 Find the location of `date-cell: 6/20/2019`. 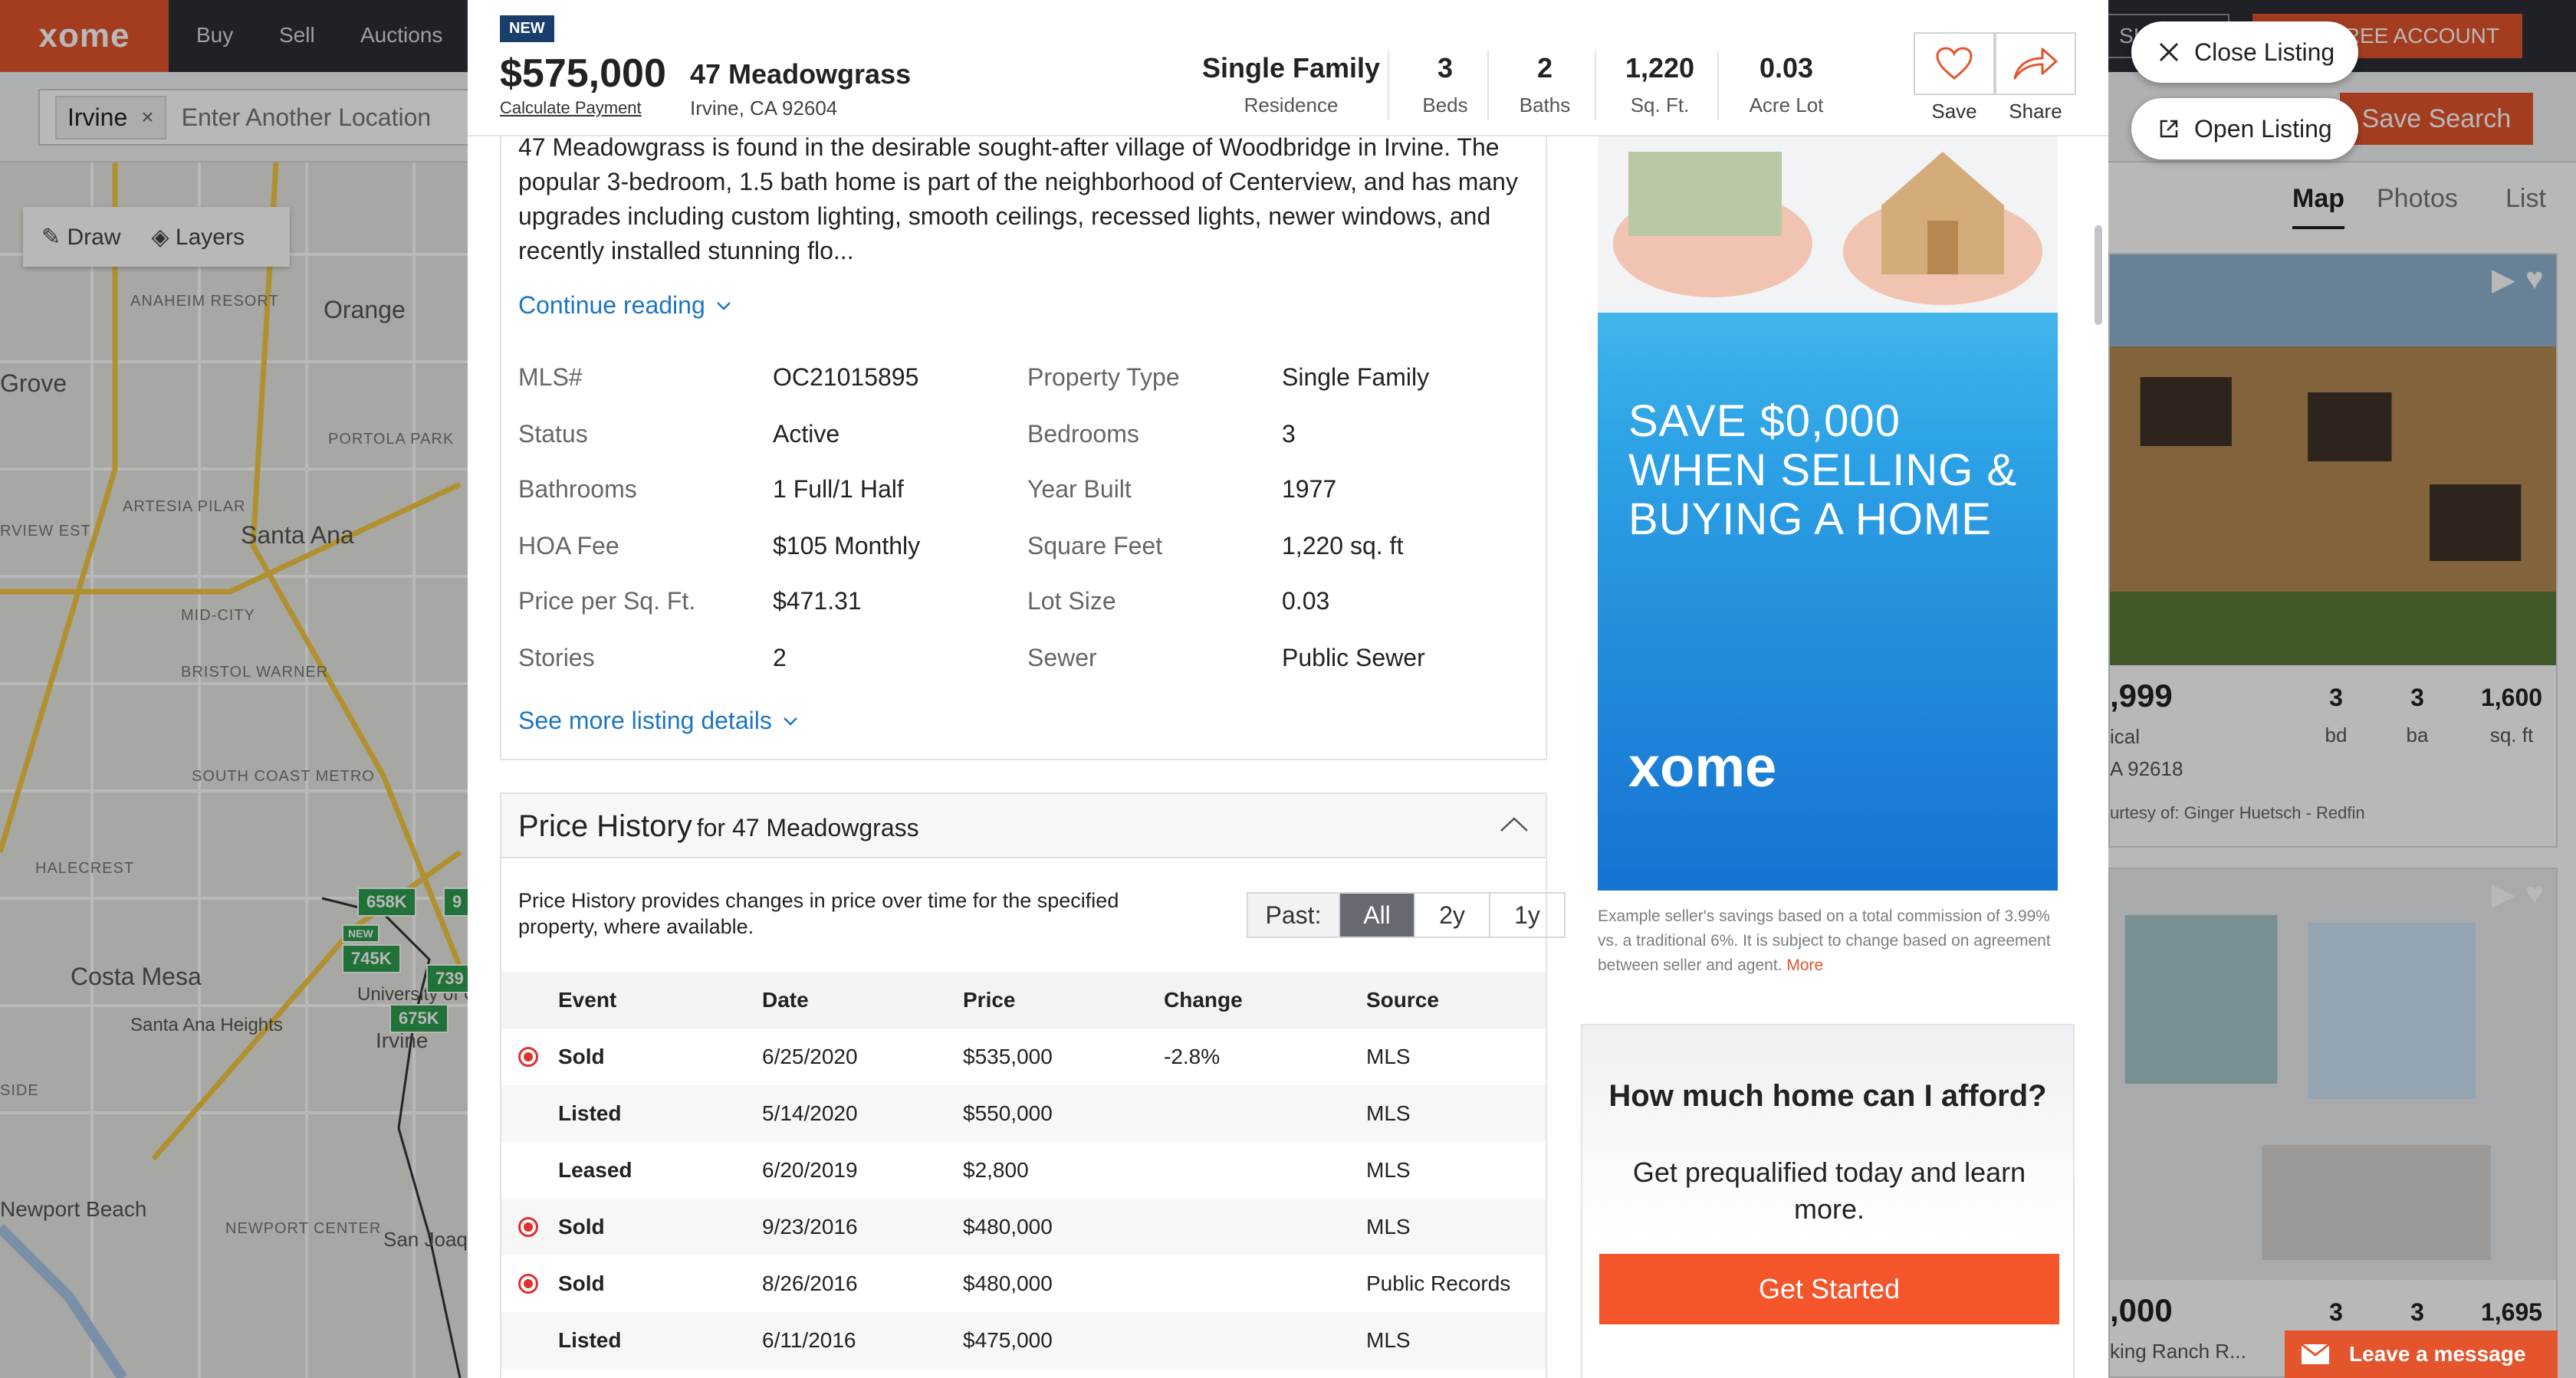

date-cell: 6/20/2019 is located at coordinates (810, 1170).